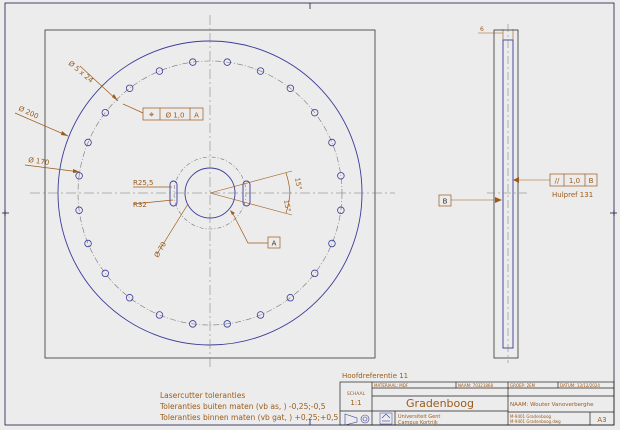 This screenshot has height=430, width=620. What do you see at coordinates (601, 420) in the screenshot?
I see `sheet-size: A3` at bounding box center [601, 420].